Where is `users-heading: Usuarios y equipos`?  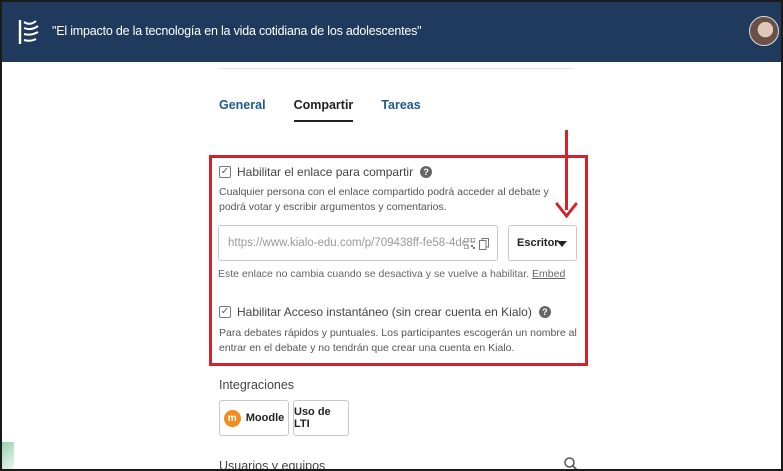 users-heading: Usuarios y equipos is located at coordinates (272, 465).